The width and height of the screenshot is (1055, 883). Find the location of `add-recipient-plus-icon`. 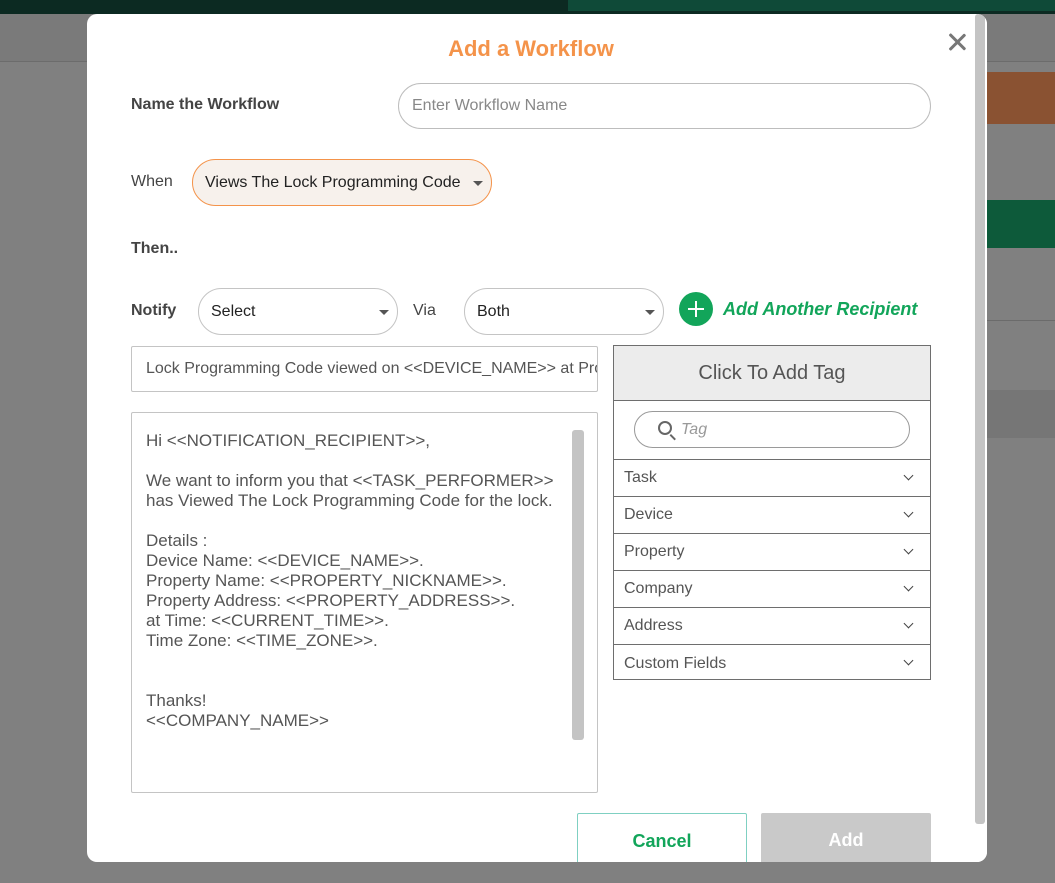

add-recipient-plus-icon is located at coordinates (696, 309).